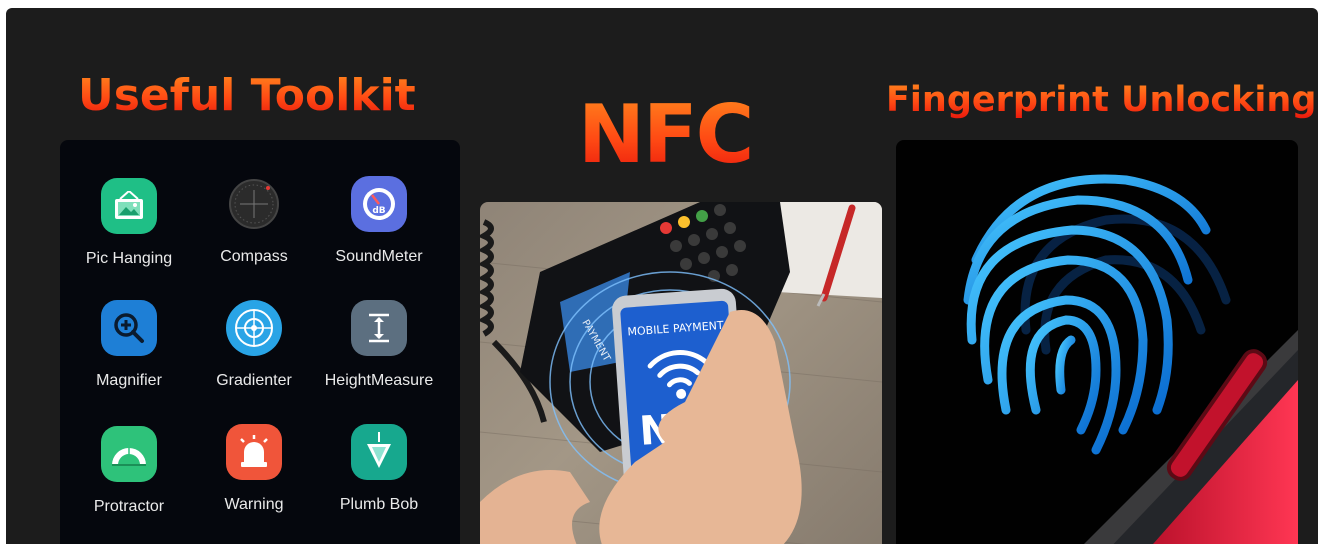 Image resolution: width=1320 pixels, height=544 pixels. What do you see at coordinates (379, 328) in the screenshot?
I see `height-measure-icon` at bounding box center [379, 328].